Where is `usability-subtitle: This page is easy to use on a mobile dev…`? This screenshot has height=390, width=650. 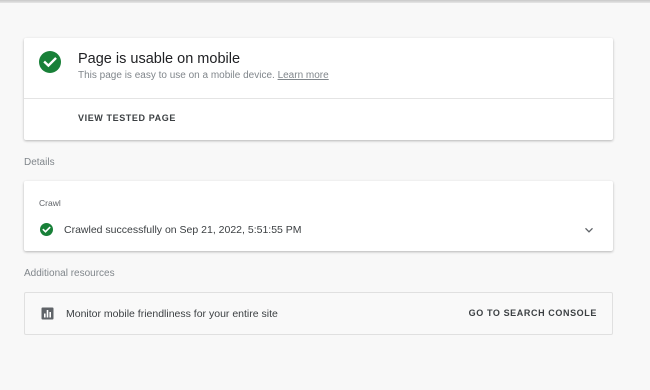
usability-subtitle: This page is easy to use on a mobile dev… is located at coordinates (176, 75).